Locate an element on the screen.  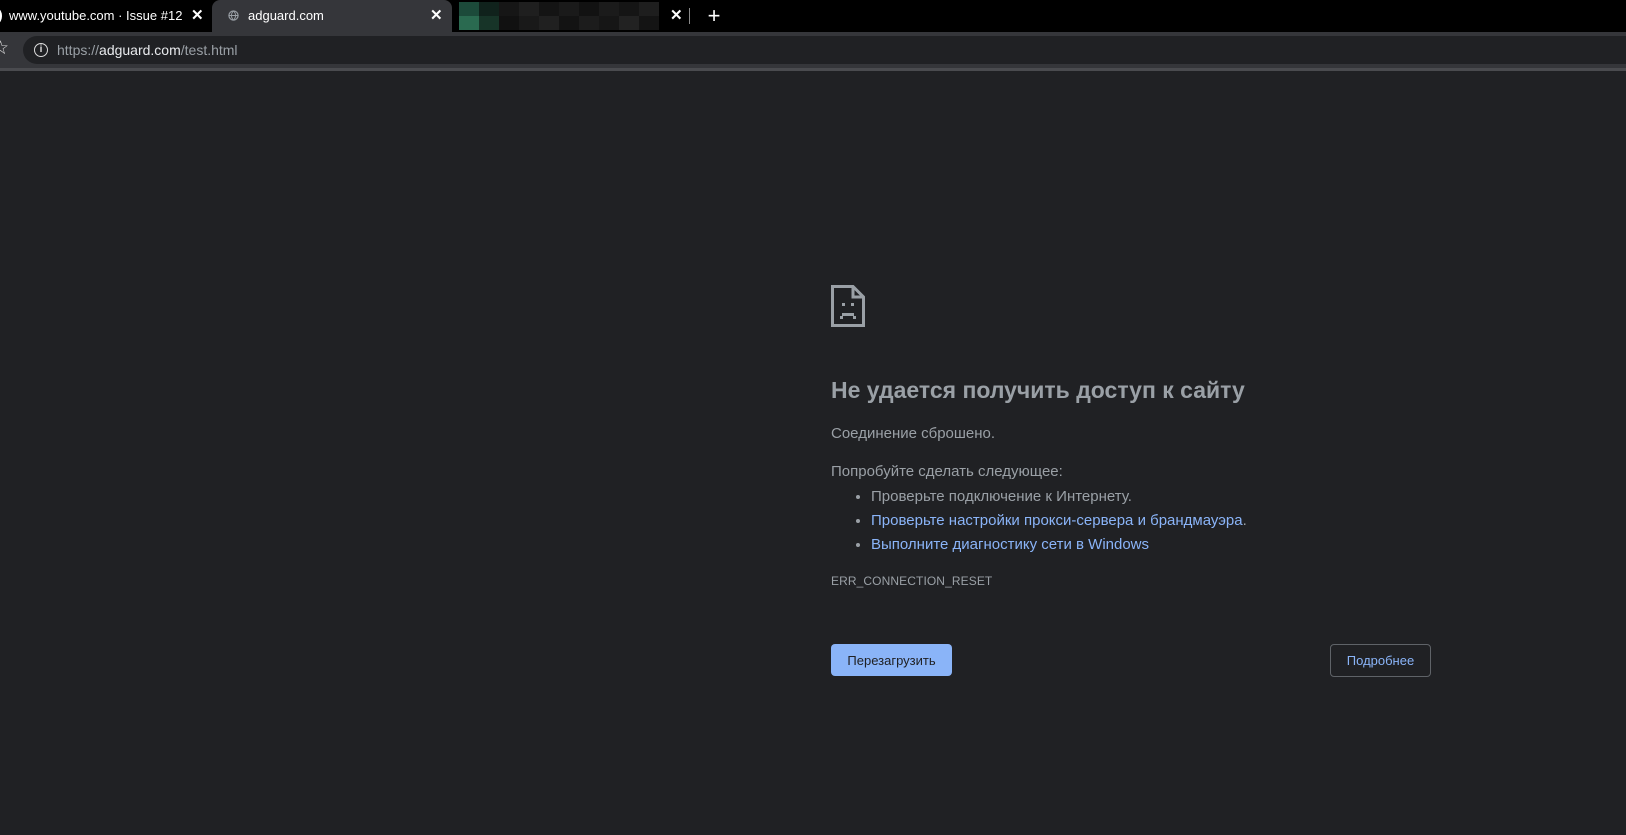
network-diagnostics-link: Выполните диагностику сети в Windows is located at coordinates (1010, 544).